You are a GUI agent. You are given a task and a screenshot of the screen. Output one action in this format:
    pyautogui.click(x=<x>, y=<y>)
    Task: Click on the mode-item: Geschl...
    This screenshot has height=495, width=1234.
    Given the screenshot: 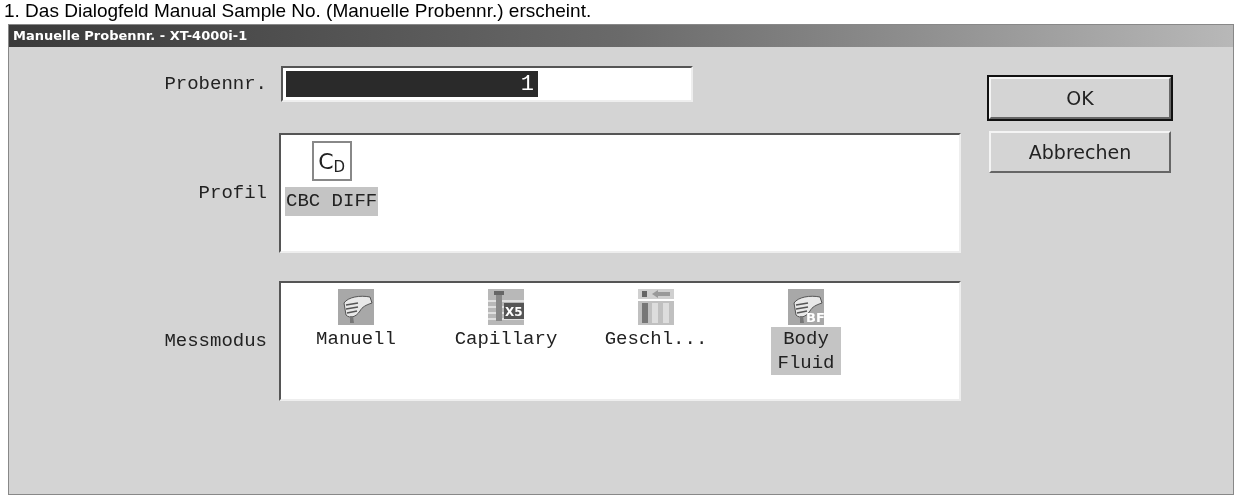 What is the action you would take?
    pyautogui.click(x=656, y=339)
    